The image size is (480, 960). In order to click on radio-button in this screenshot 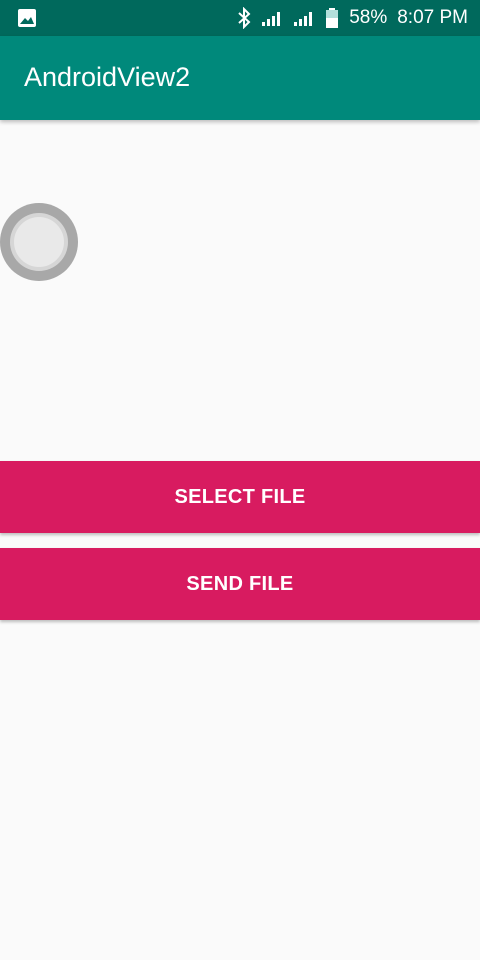, I will do `click(39, 242)`.